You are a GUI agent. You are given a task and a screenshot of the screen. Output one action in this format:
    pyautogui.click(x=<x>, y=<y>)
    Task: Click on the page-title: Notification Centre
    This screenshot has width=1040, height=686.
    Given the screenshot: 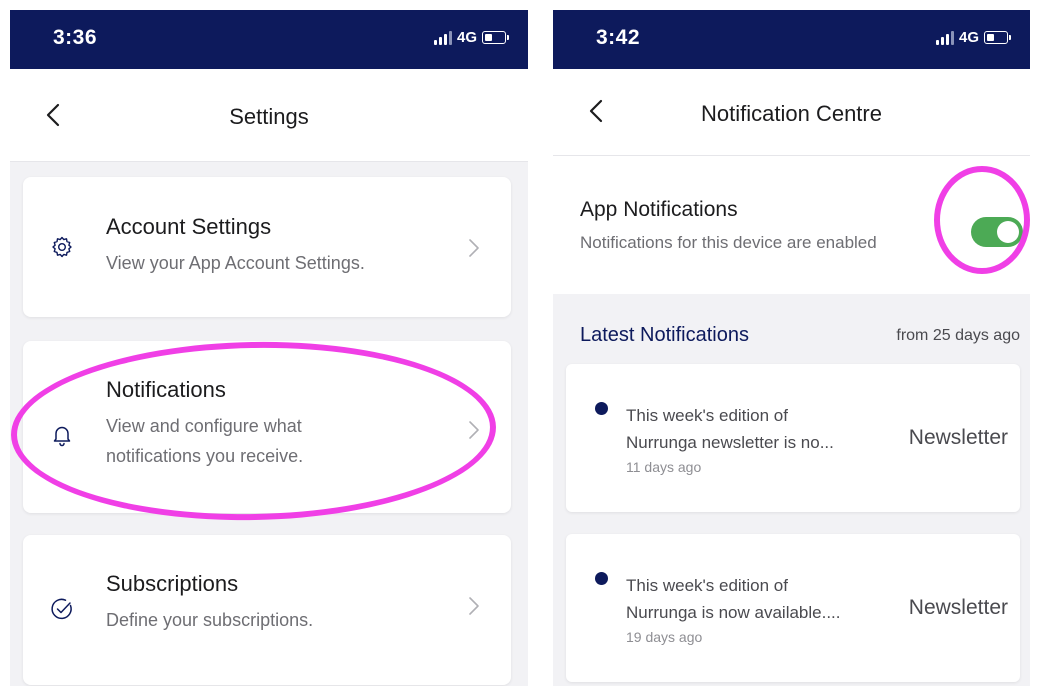 What is the action you would take?
    pyautogui.click(x=791, y=113)
    